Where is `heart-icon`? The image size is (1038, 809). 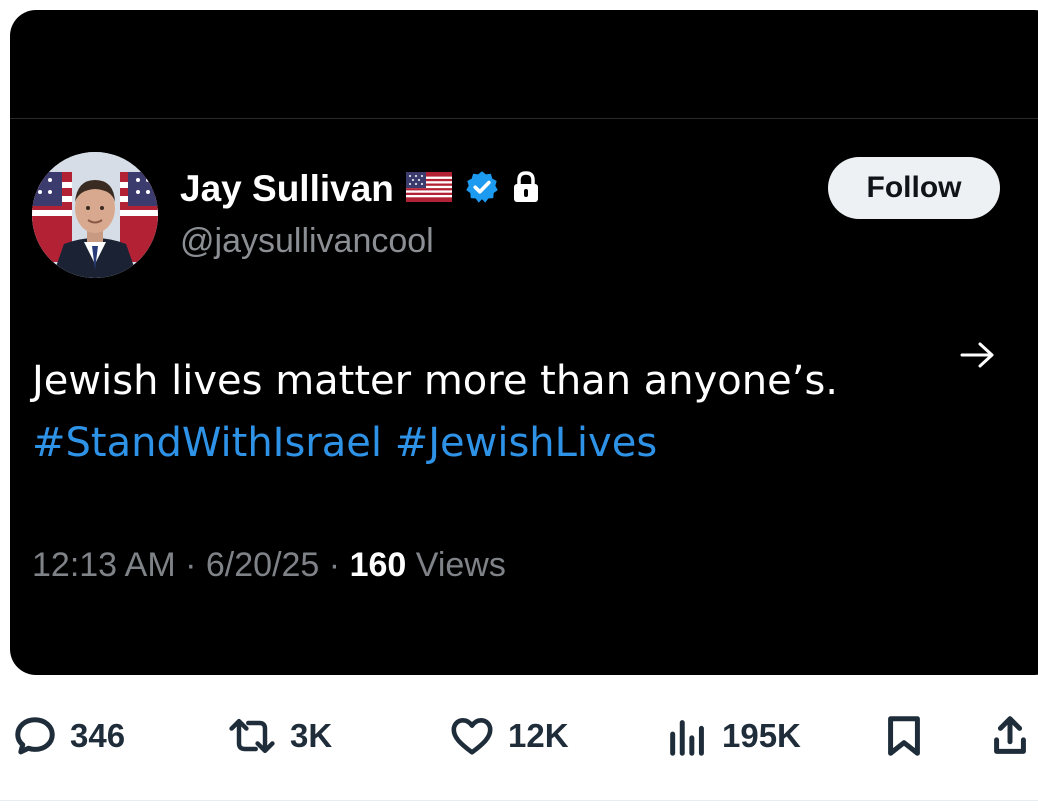 heart-icon is located at coordinates (472, 736).